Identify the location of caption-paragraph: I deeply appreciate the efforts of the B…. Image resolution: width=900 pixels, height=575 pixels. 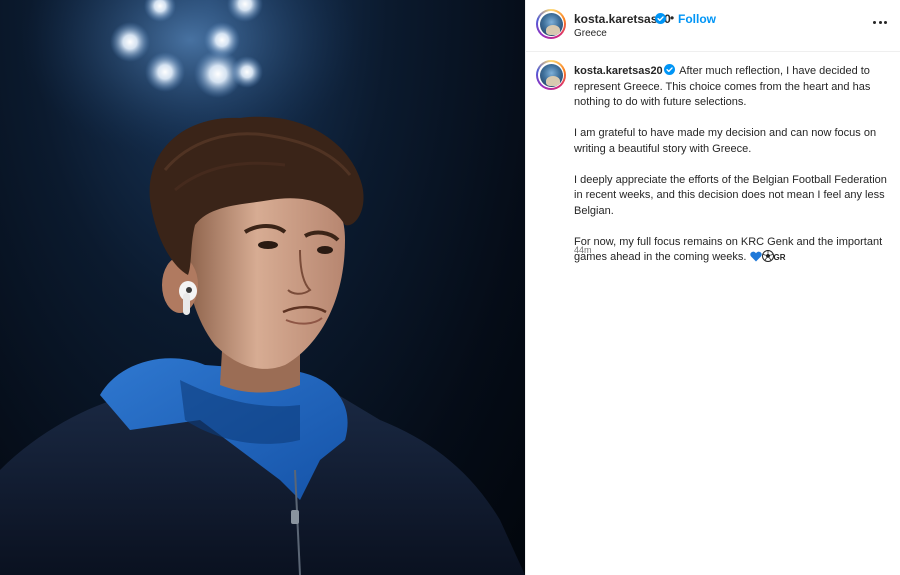
(732, 196).